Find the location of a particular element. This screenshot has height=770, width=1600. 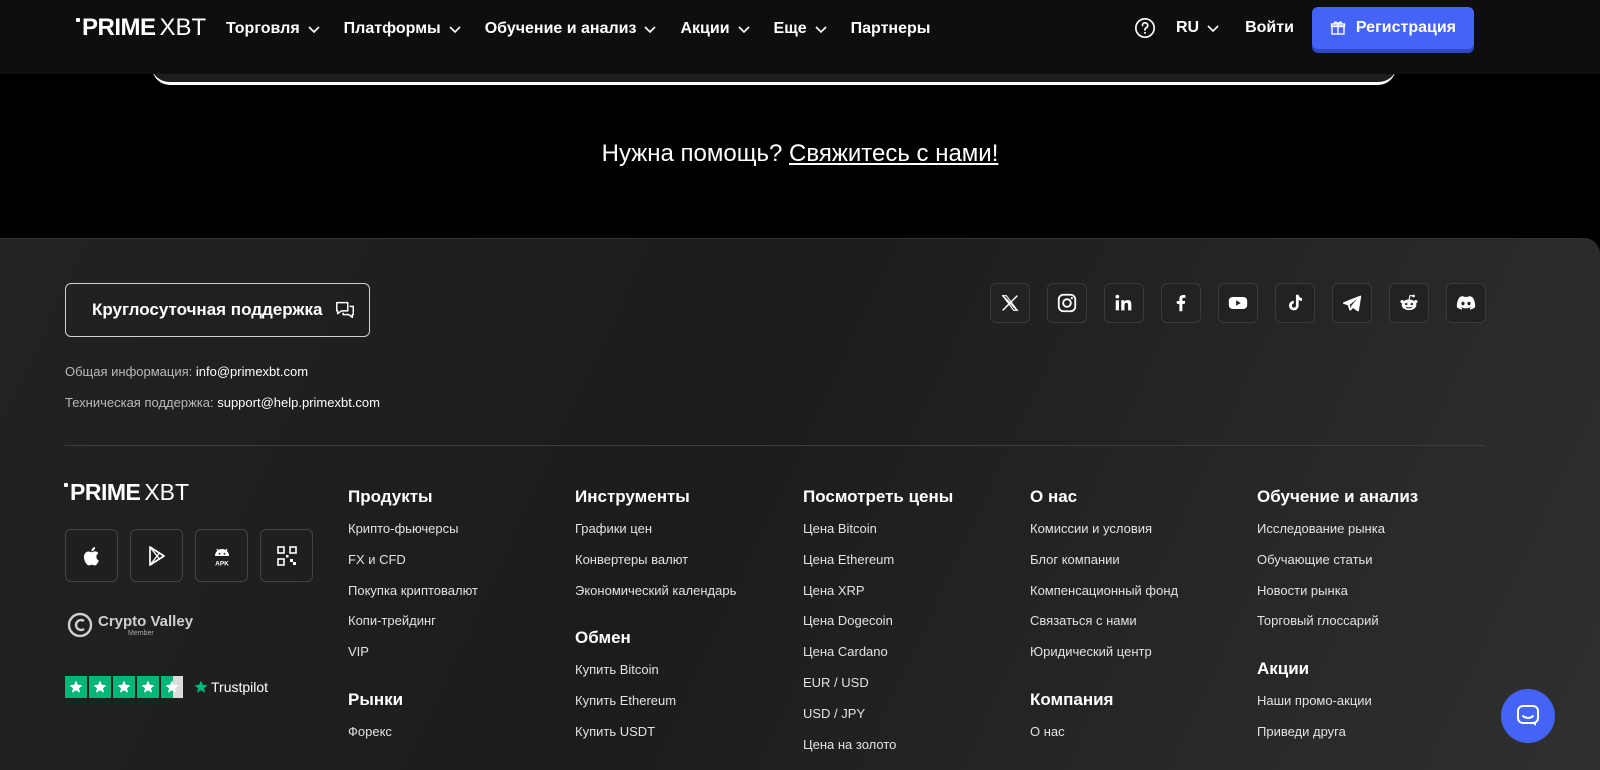

footer-link: Купить Ethereum is located at coordinates (655, 707).